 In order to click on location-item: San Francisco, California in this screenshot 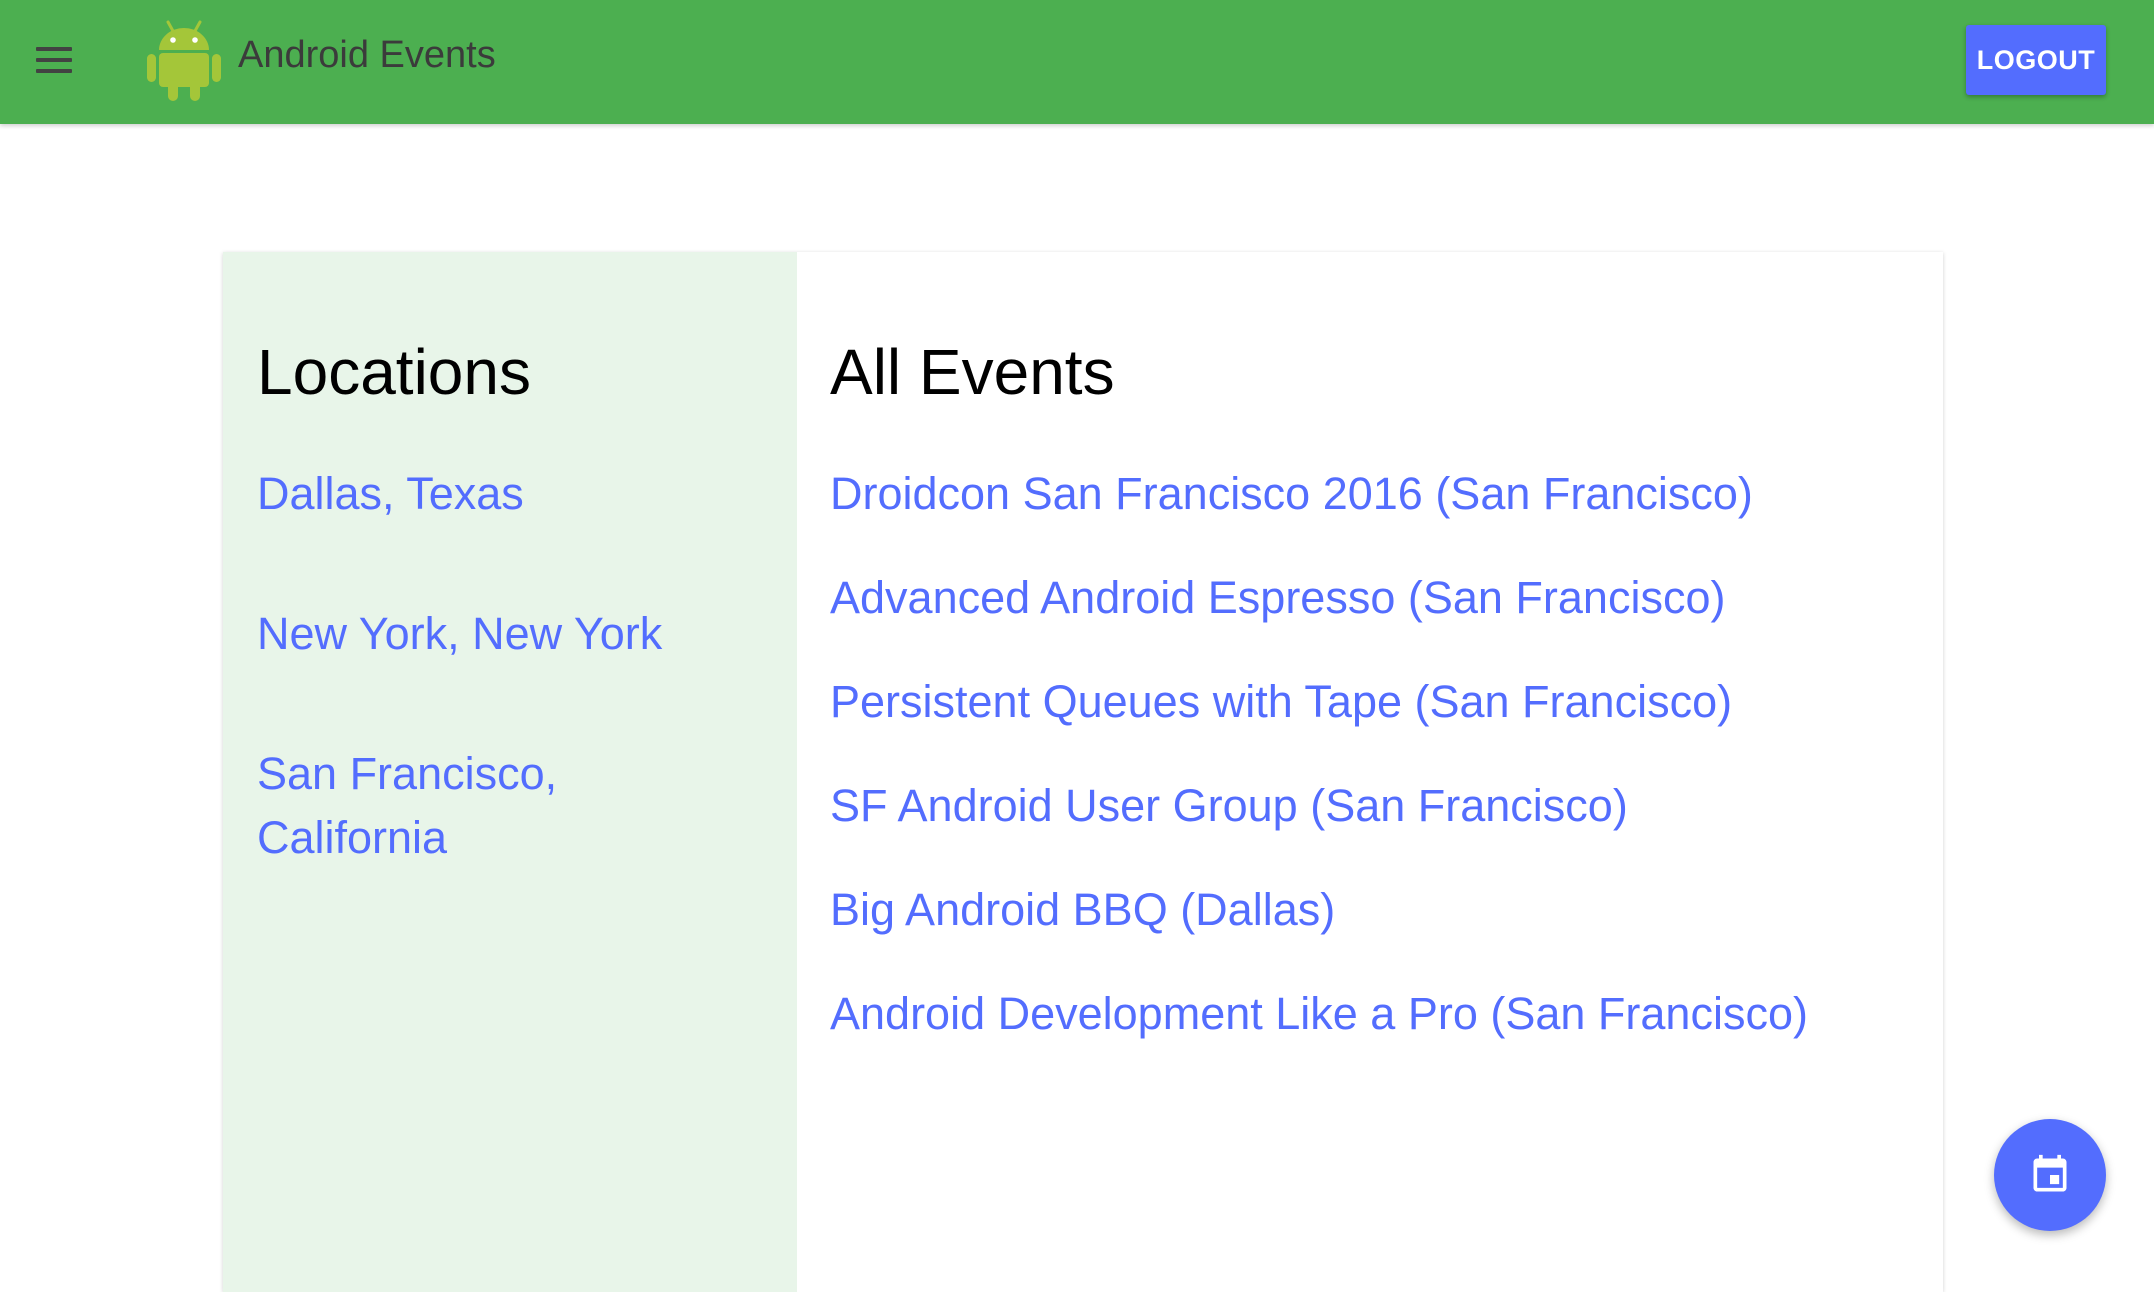, I will do `click(507, 806)`.